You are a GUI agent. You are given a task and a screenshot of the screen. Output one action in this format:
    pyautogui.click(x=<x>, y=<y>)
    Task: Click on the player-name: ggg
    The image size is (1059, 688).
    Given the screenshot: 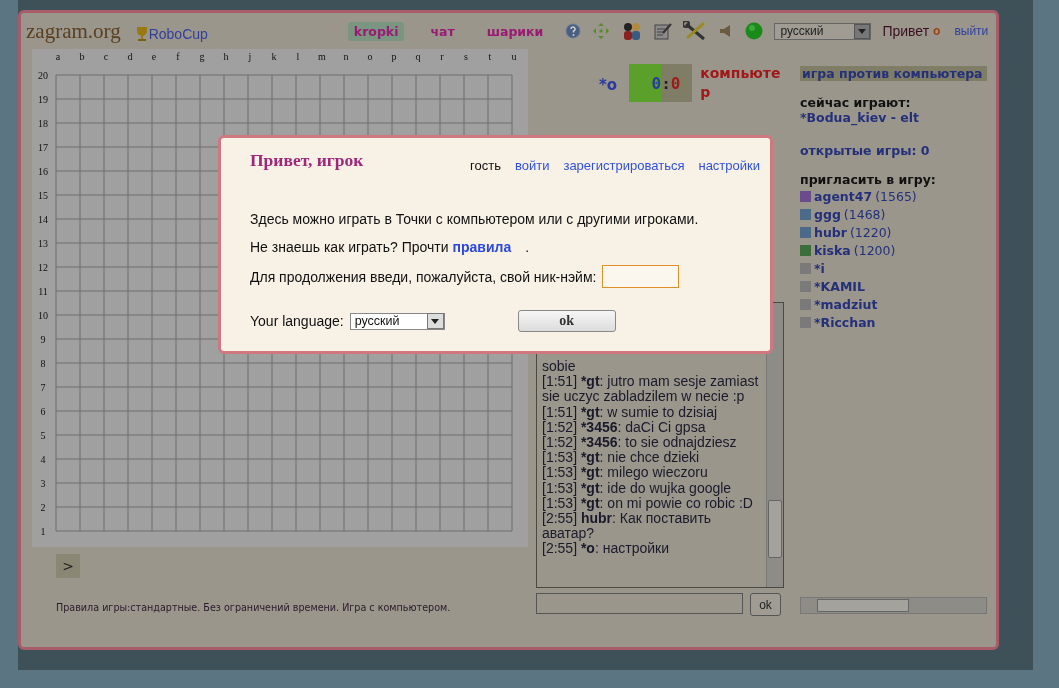 What is the action you would take?
    pyautogui.click(x=827, y=214)
    